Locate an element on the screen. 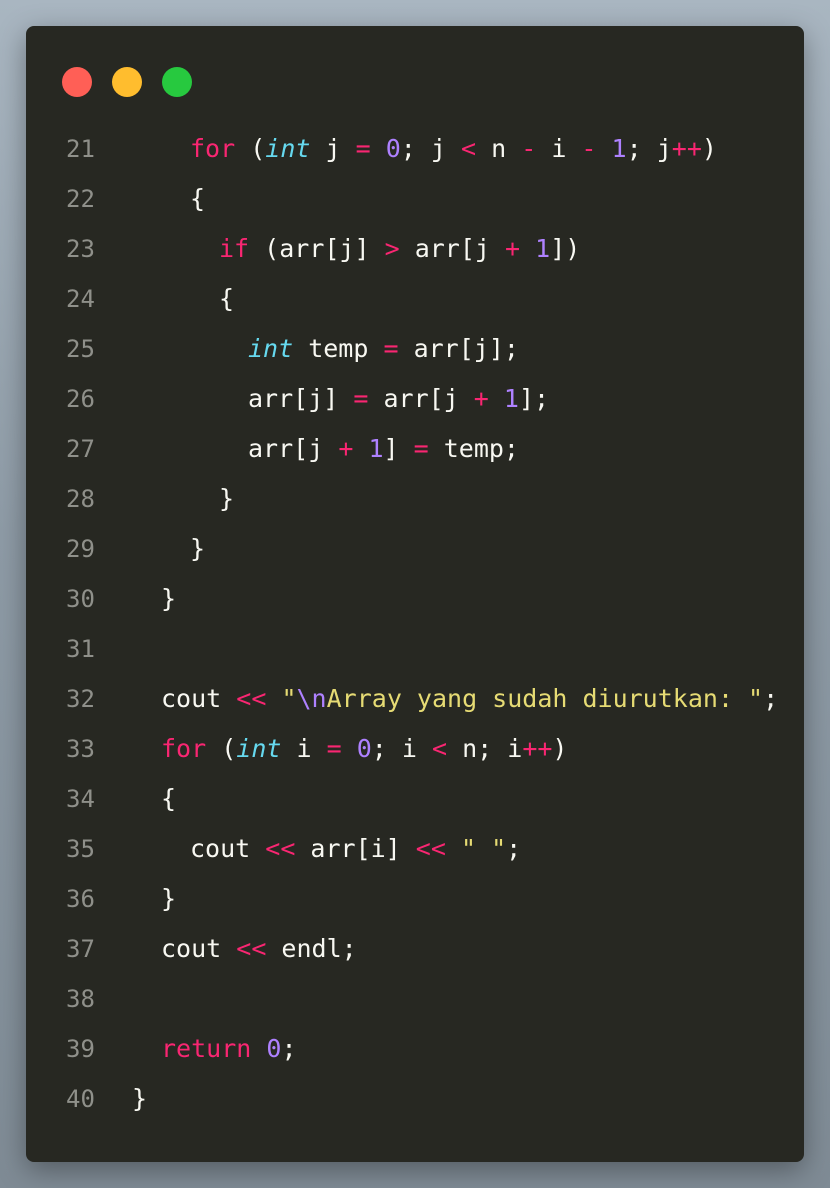 Image resolution: width=830 pixels, height=1188 pixels. code-line: 24 { is located at coordinates (415, 299).